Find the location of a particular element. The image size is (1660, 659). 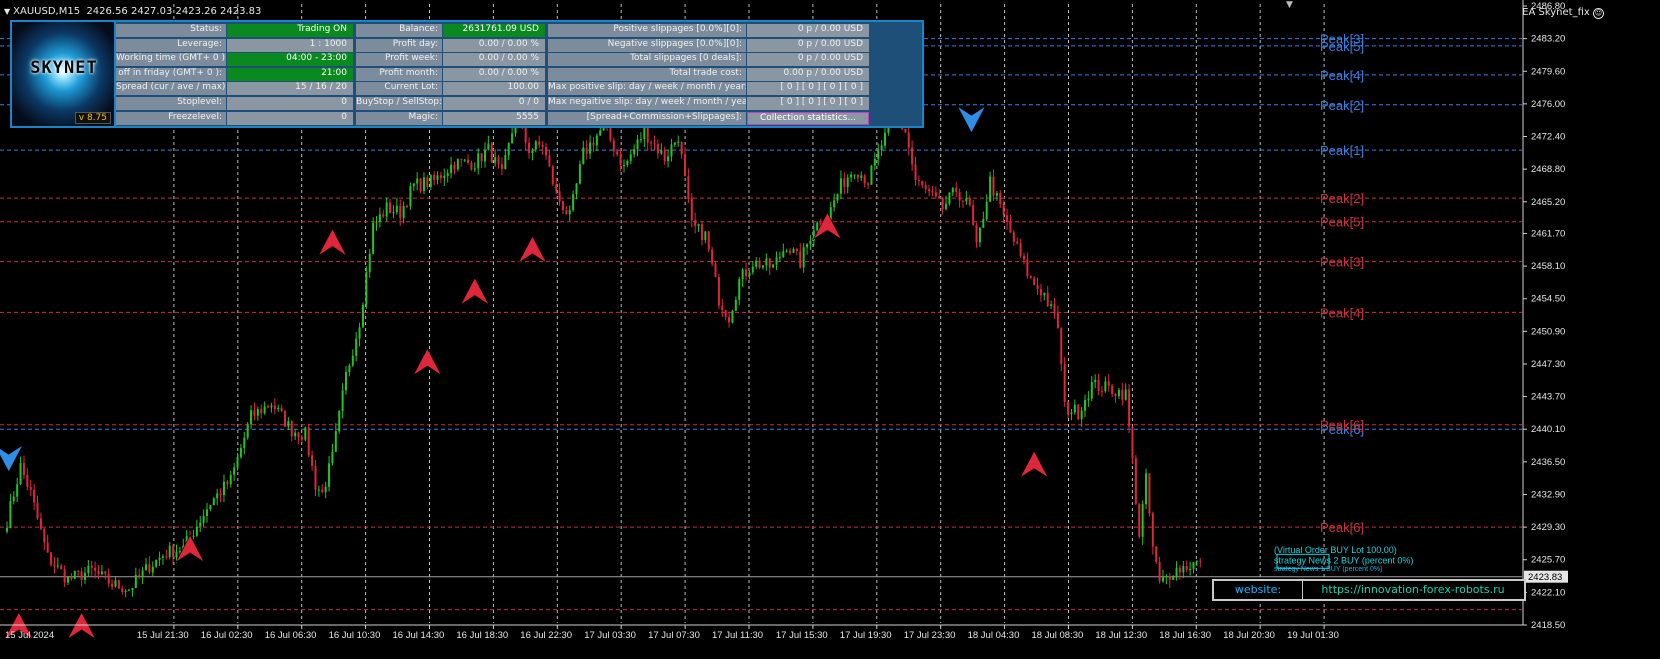

chart-shift-marker-icon: ▼ is located at coordinates (1289, 5).